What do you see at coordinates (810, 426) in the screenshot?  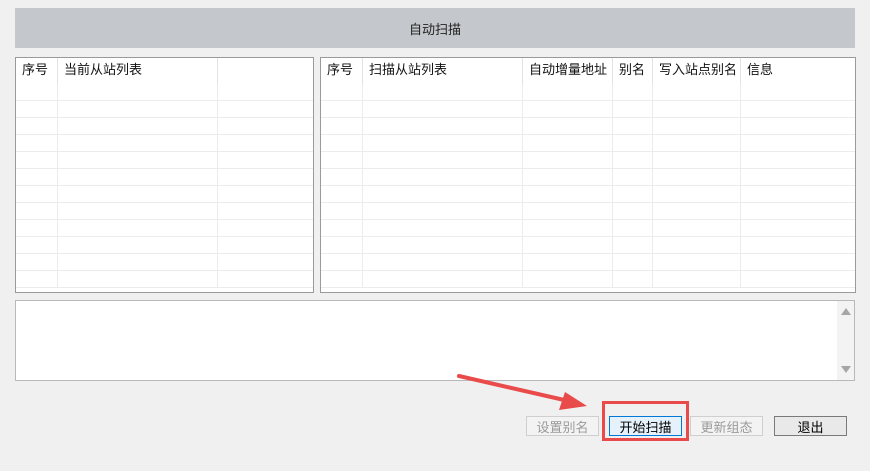 I see `exit-button: 退出` at bounding box center [810, 426].